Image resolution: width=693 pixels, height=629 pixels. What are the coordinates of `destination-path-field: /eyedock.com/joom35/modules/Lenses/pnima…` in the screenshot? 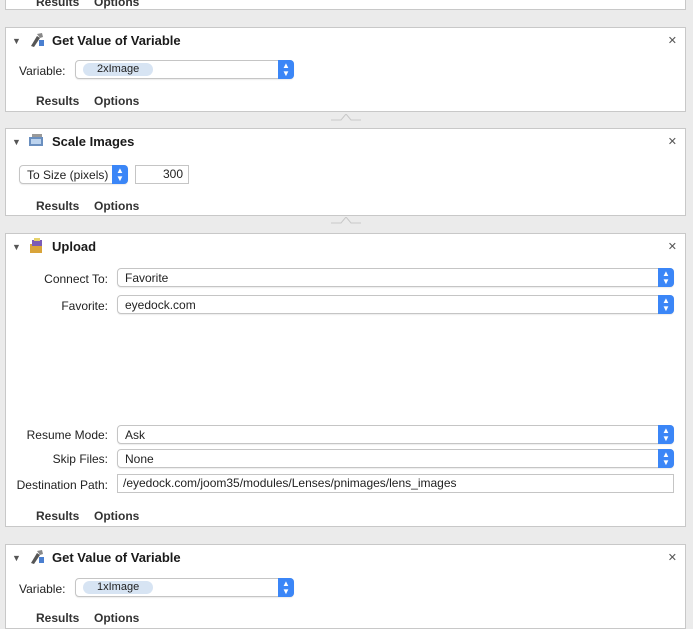 It's located at (395, 483).